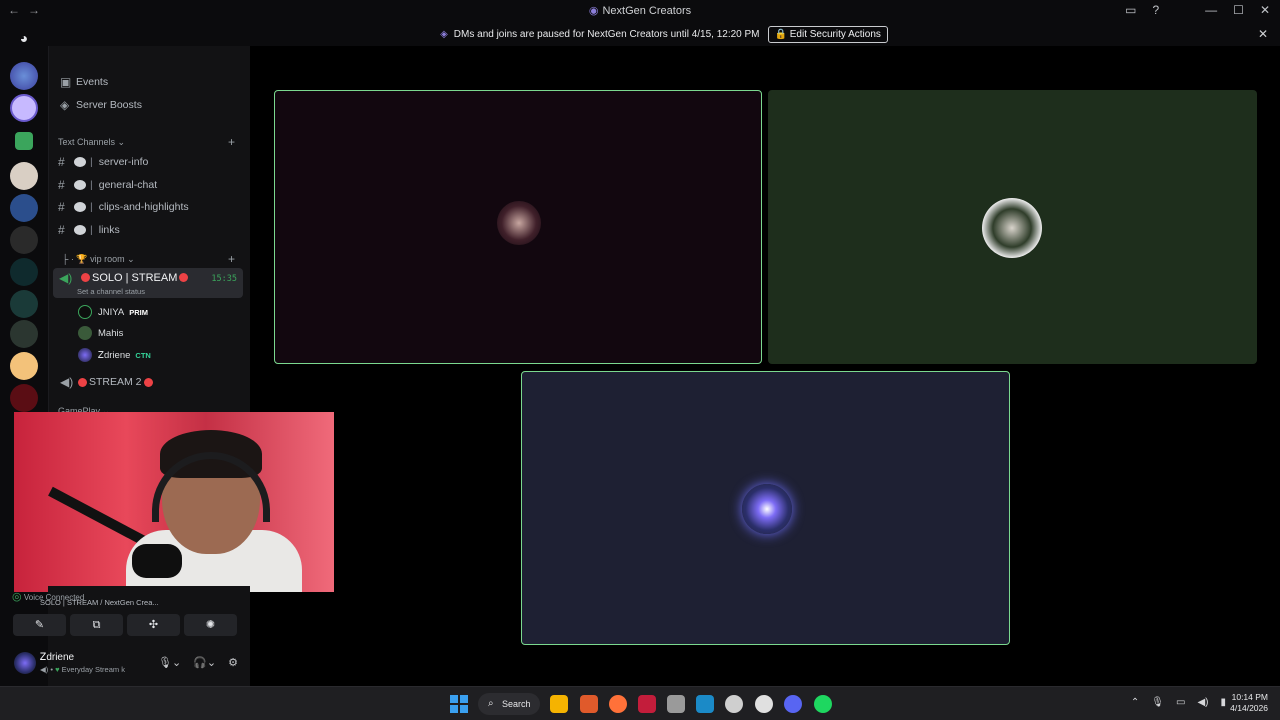 The width and height of the screenshot is (1280, 720). What do you see at coordinates (1263, 34) in the screenshot?
I see `close-banner-icon: ✕` at bounding box center [1263, 34].